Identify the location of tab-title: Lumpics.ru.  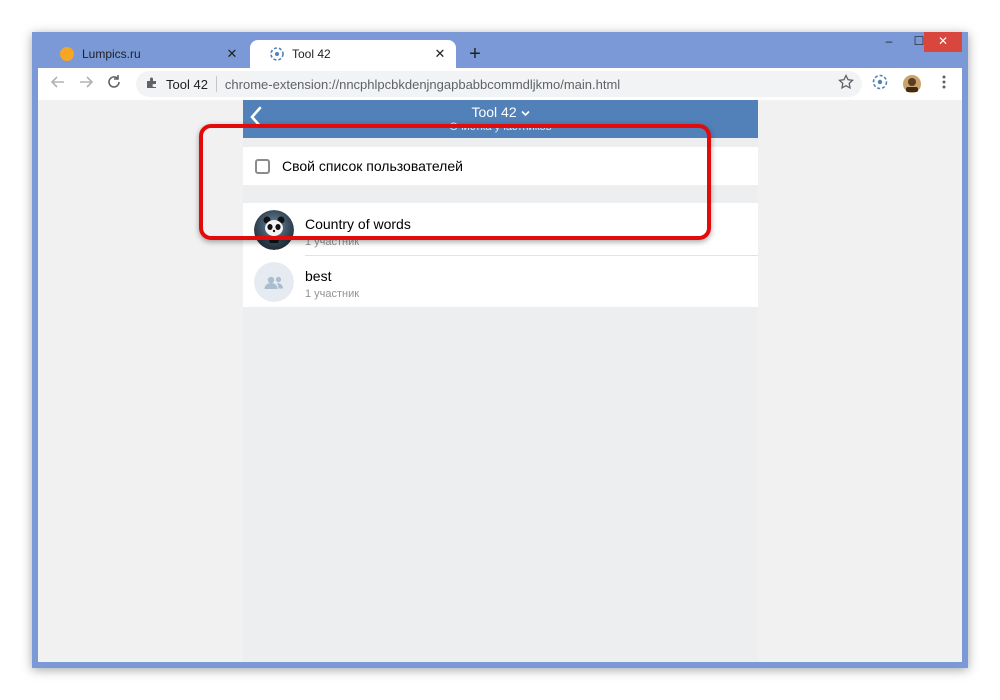
(111, 54).